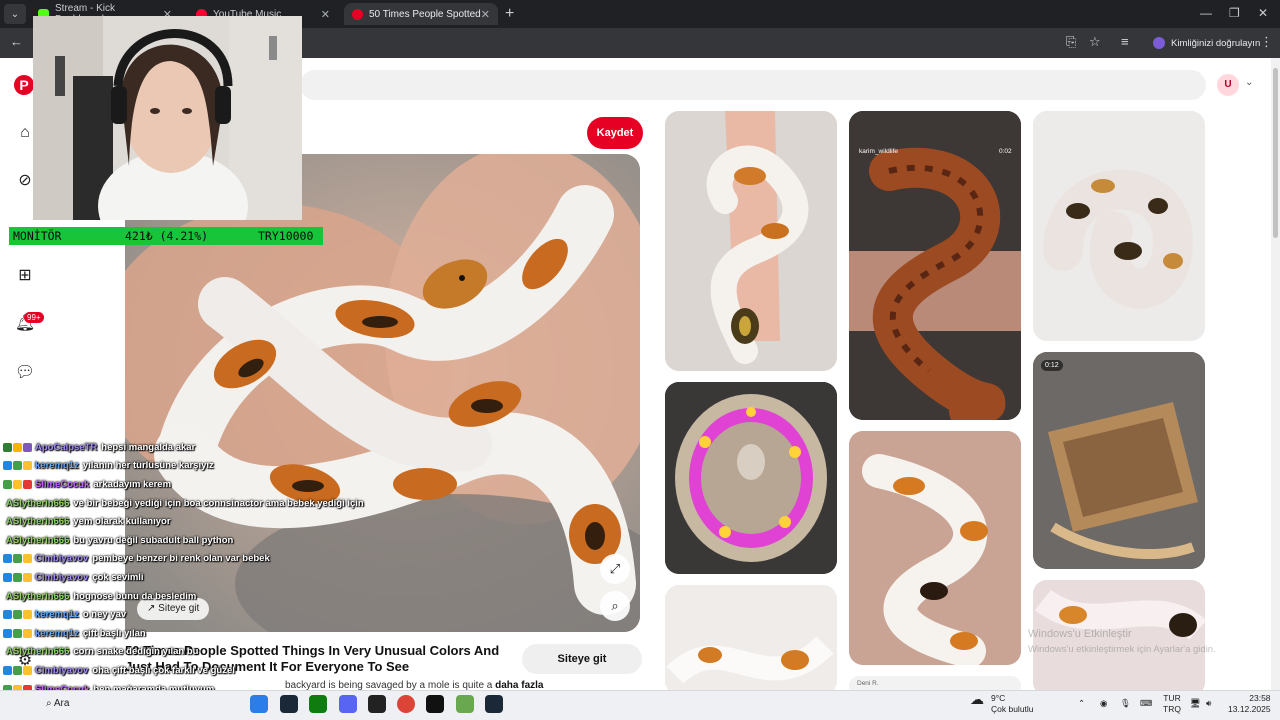 The width and height of the screenshot is (1280, 720). I want to click on media-controls-icon: ≡, so click(1125, 41).